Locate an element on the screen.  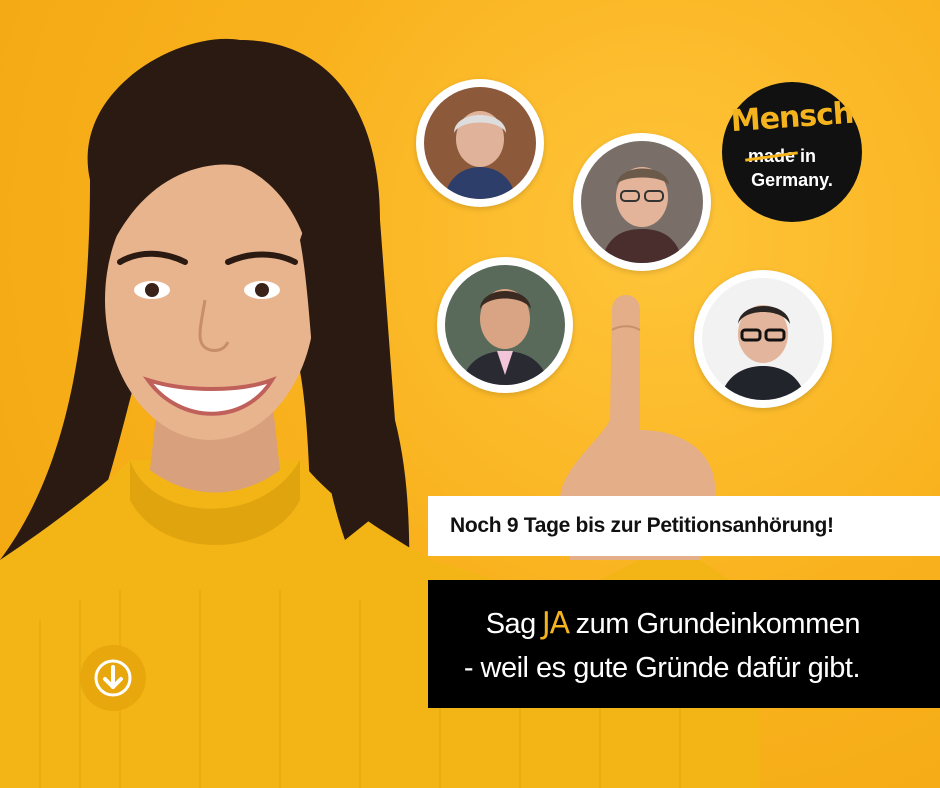
portrait-man-dark-glasses is located at coordinates (763, 339).